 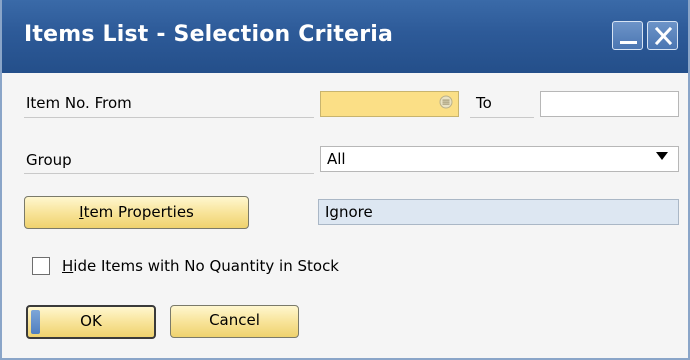 What do you see at coordinates (609, 104) in the screenshot?
I see `item-no-to-input` at bounding box center [609, 104].